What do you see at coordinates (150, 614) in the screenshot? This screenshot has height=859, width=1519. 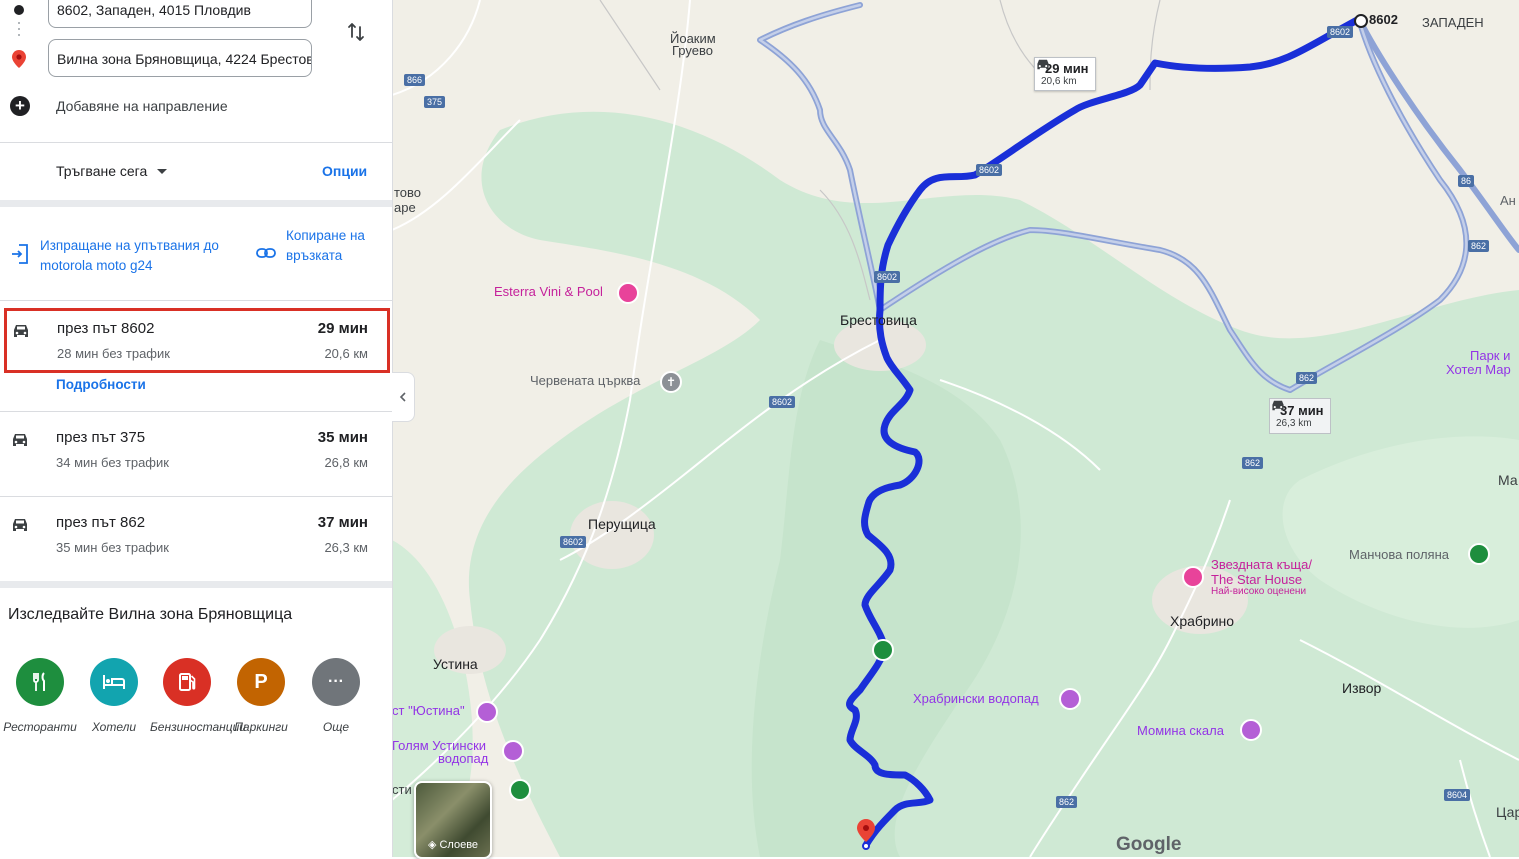 I see `explore-title: Изследвайте Вилна зона Бряновщица` at bounding box center [150, 614].